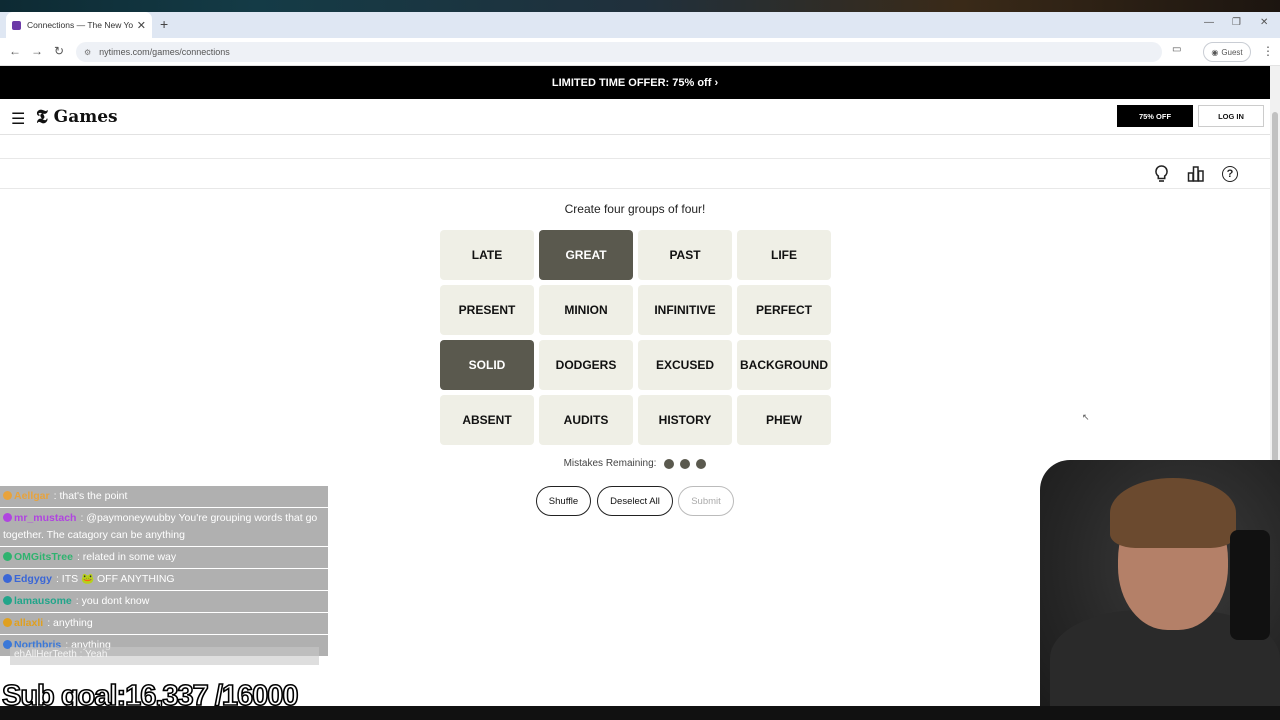 This screenshot has height=720, width=1280. What do you see at coordinates (487, 310) in the screenshot?
I see `word-tile: PRESENT` at bounding box center [487, 310].